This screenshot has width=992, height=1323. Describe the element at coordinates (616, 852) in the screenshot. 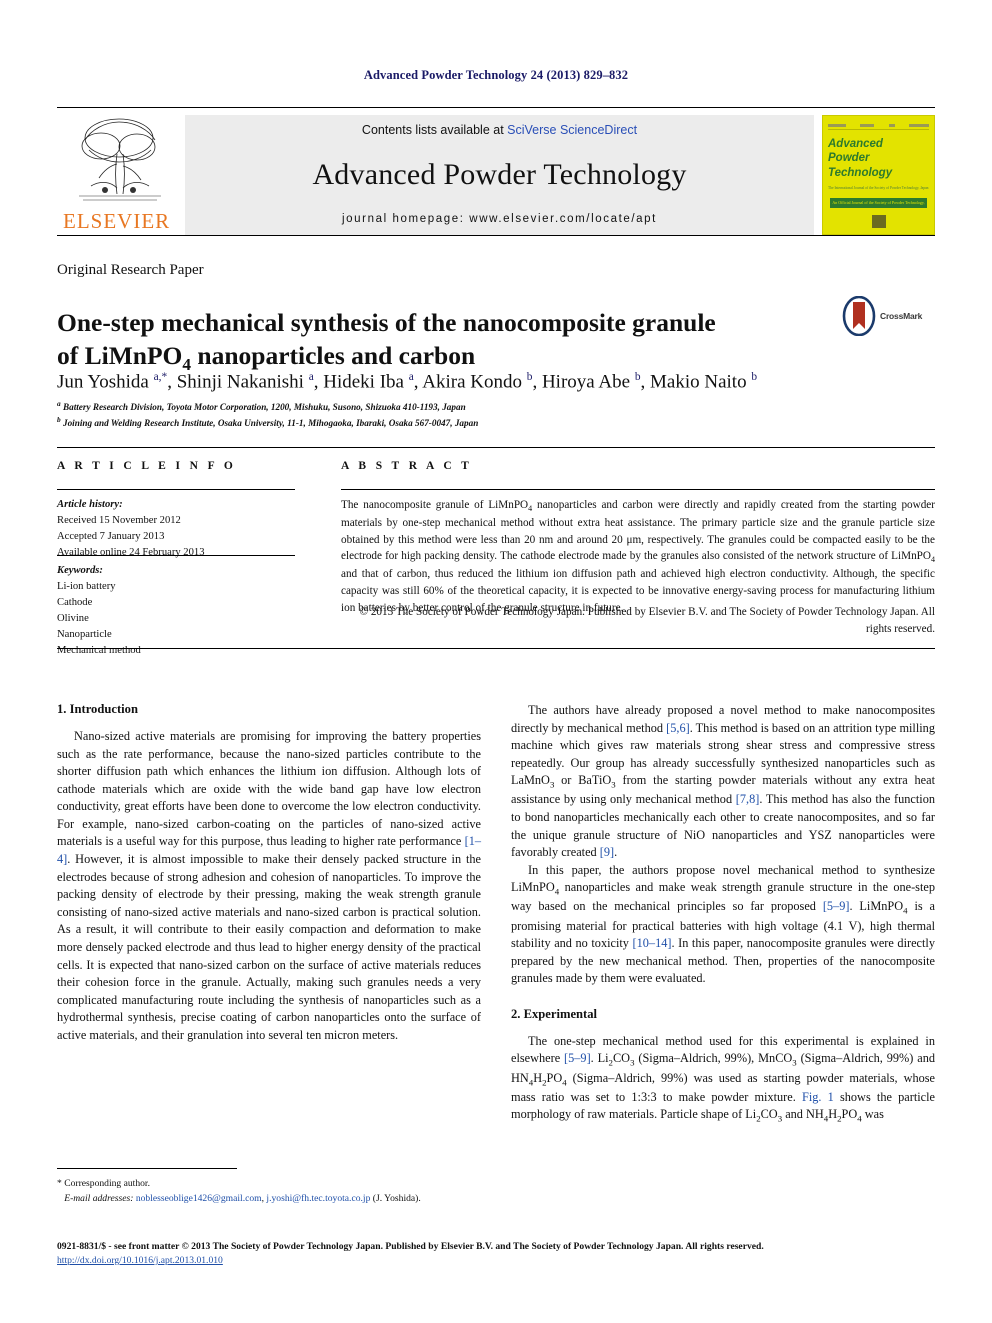

I see `paragraph-right-1-f: .` at that location.